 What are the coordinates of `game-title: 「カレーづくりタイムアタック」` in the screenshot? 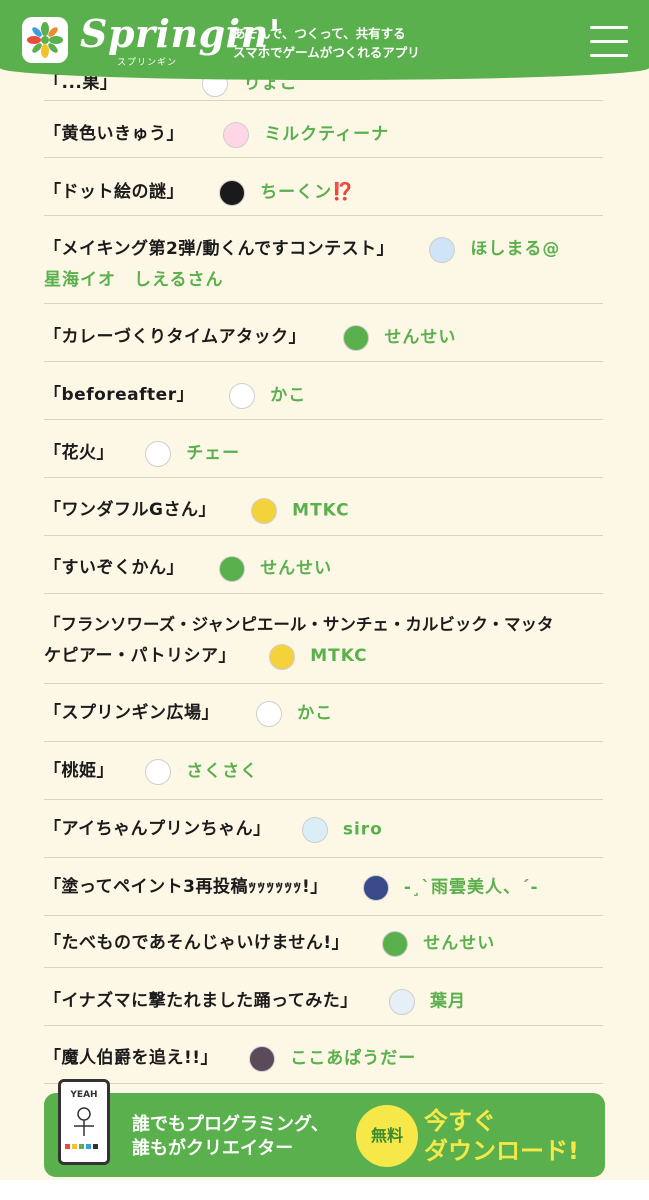 It's located at (175, 337).